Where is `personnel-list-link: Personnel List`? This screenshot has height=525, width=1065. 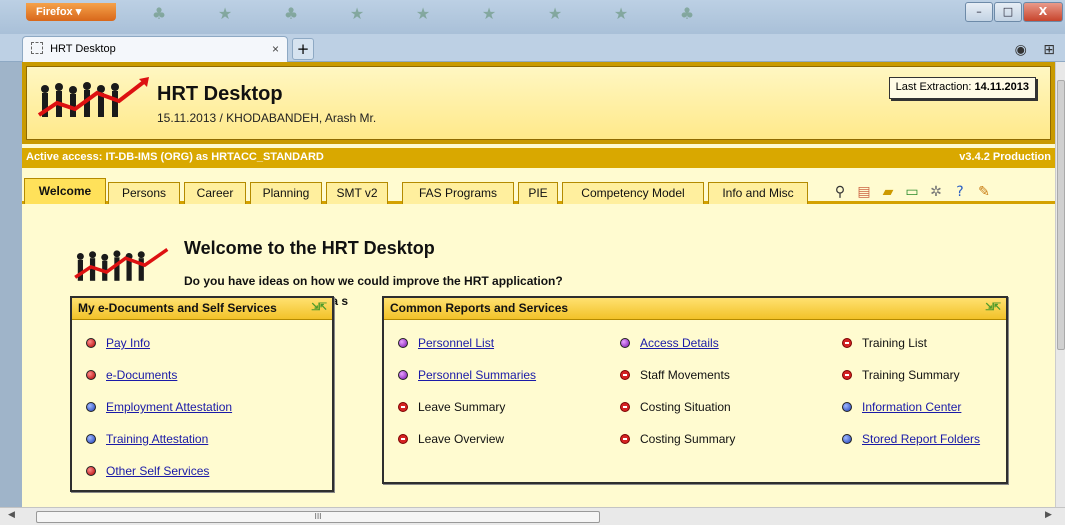 personnel-list-link: Personnel List is located at coordinates (456, 343).